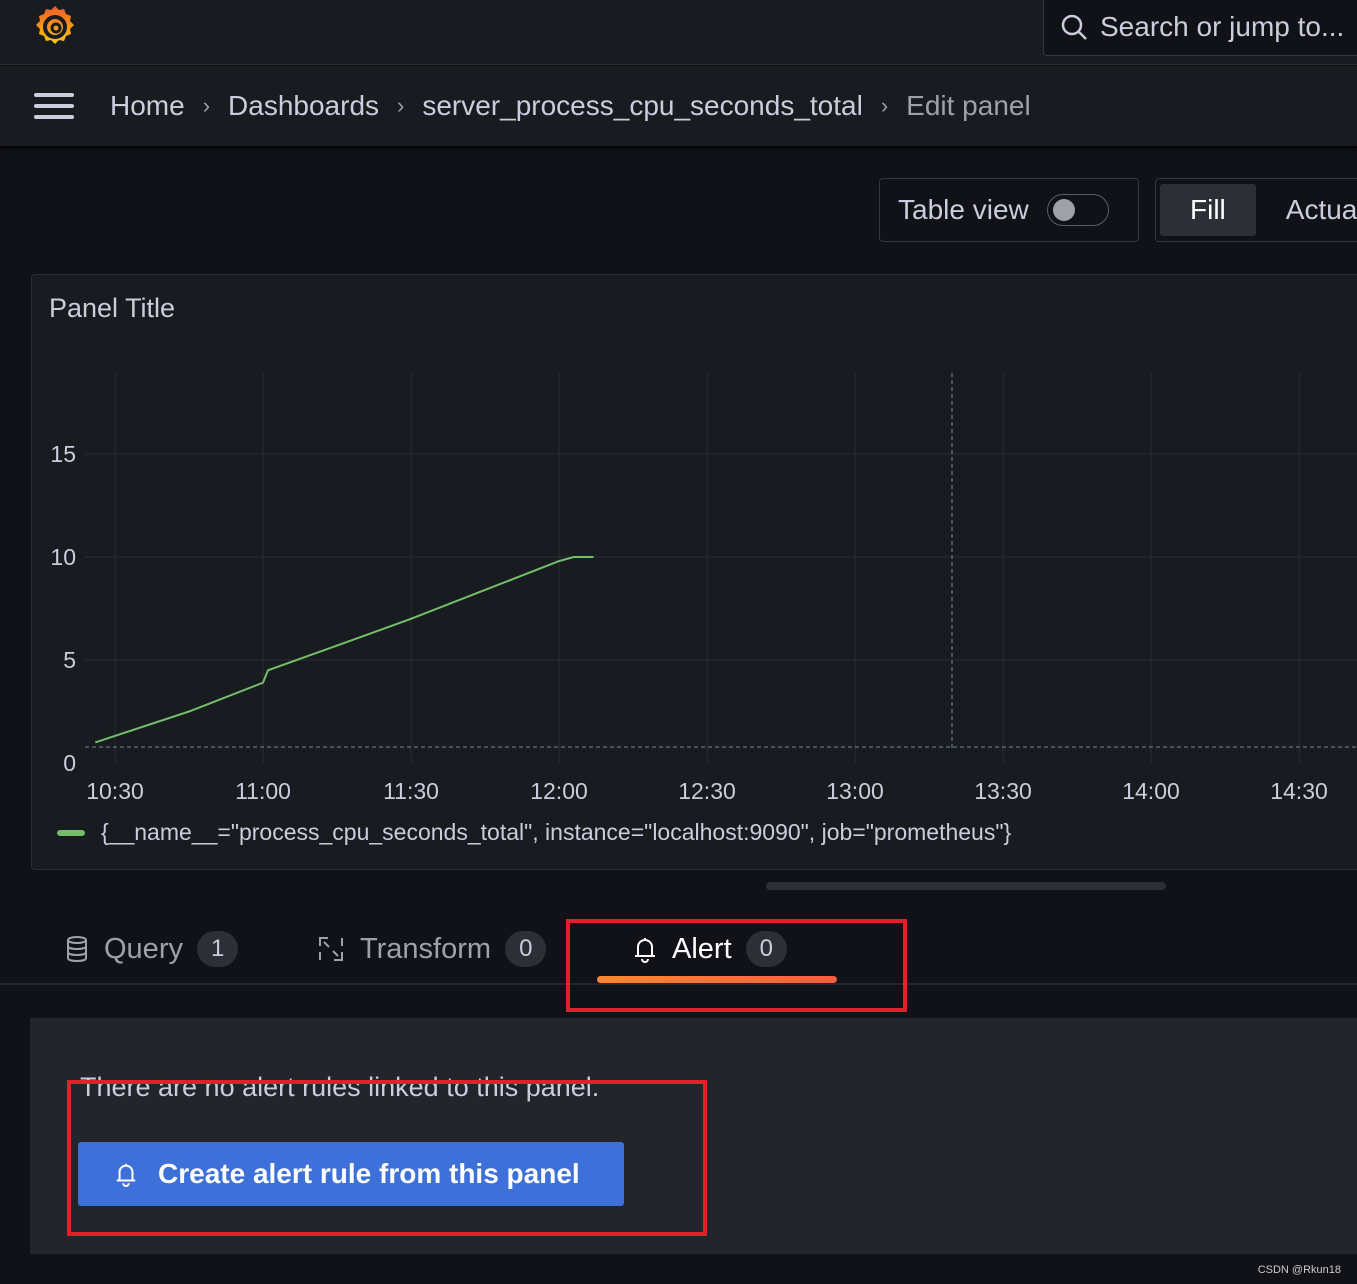 The height and width of the screenshot is (1284, 1357). What do you see at coordinates (559, 791) in the screenshot?
I see `x-tick-label: 12:00` at bounding box center [559, 791].